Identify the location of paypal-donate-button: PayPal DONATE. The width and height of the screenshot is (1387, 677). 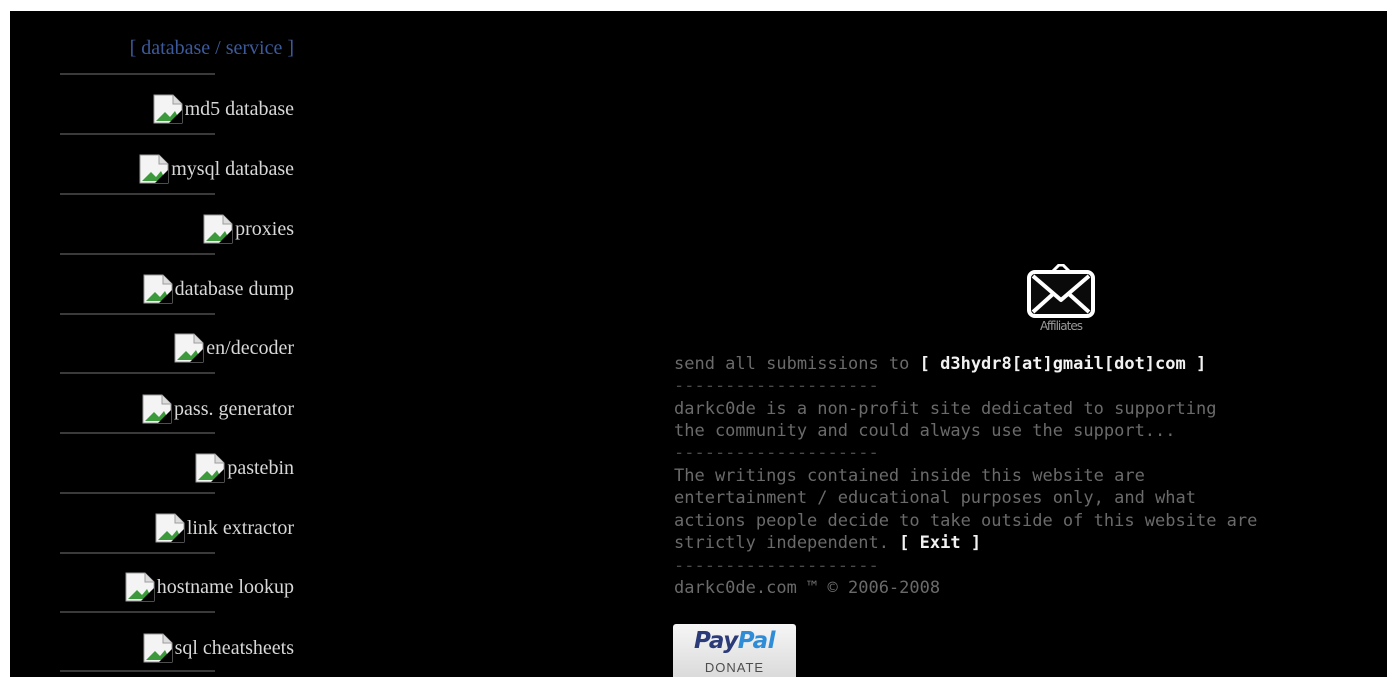
(734, 650).